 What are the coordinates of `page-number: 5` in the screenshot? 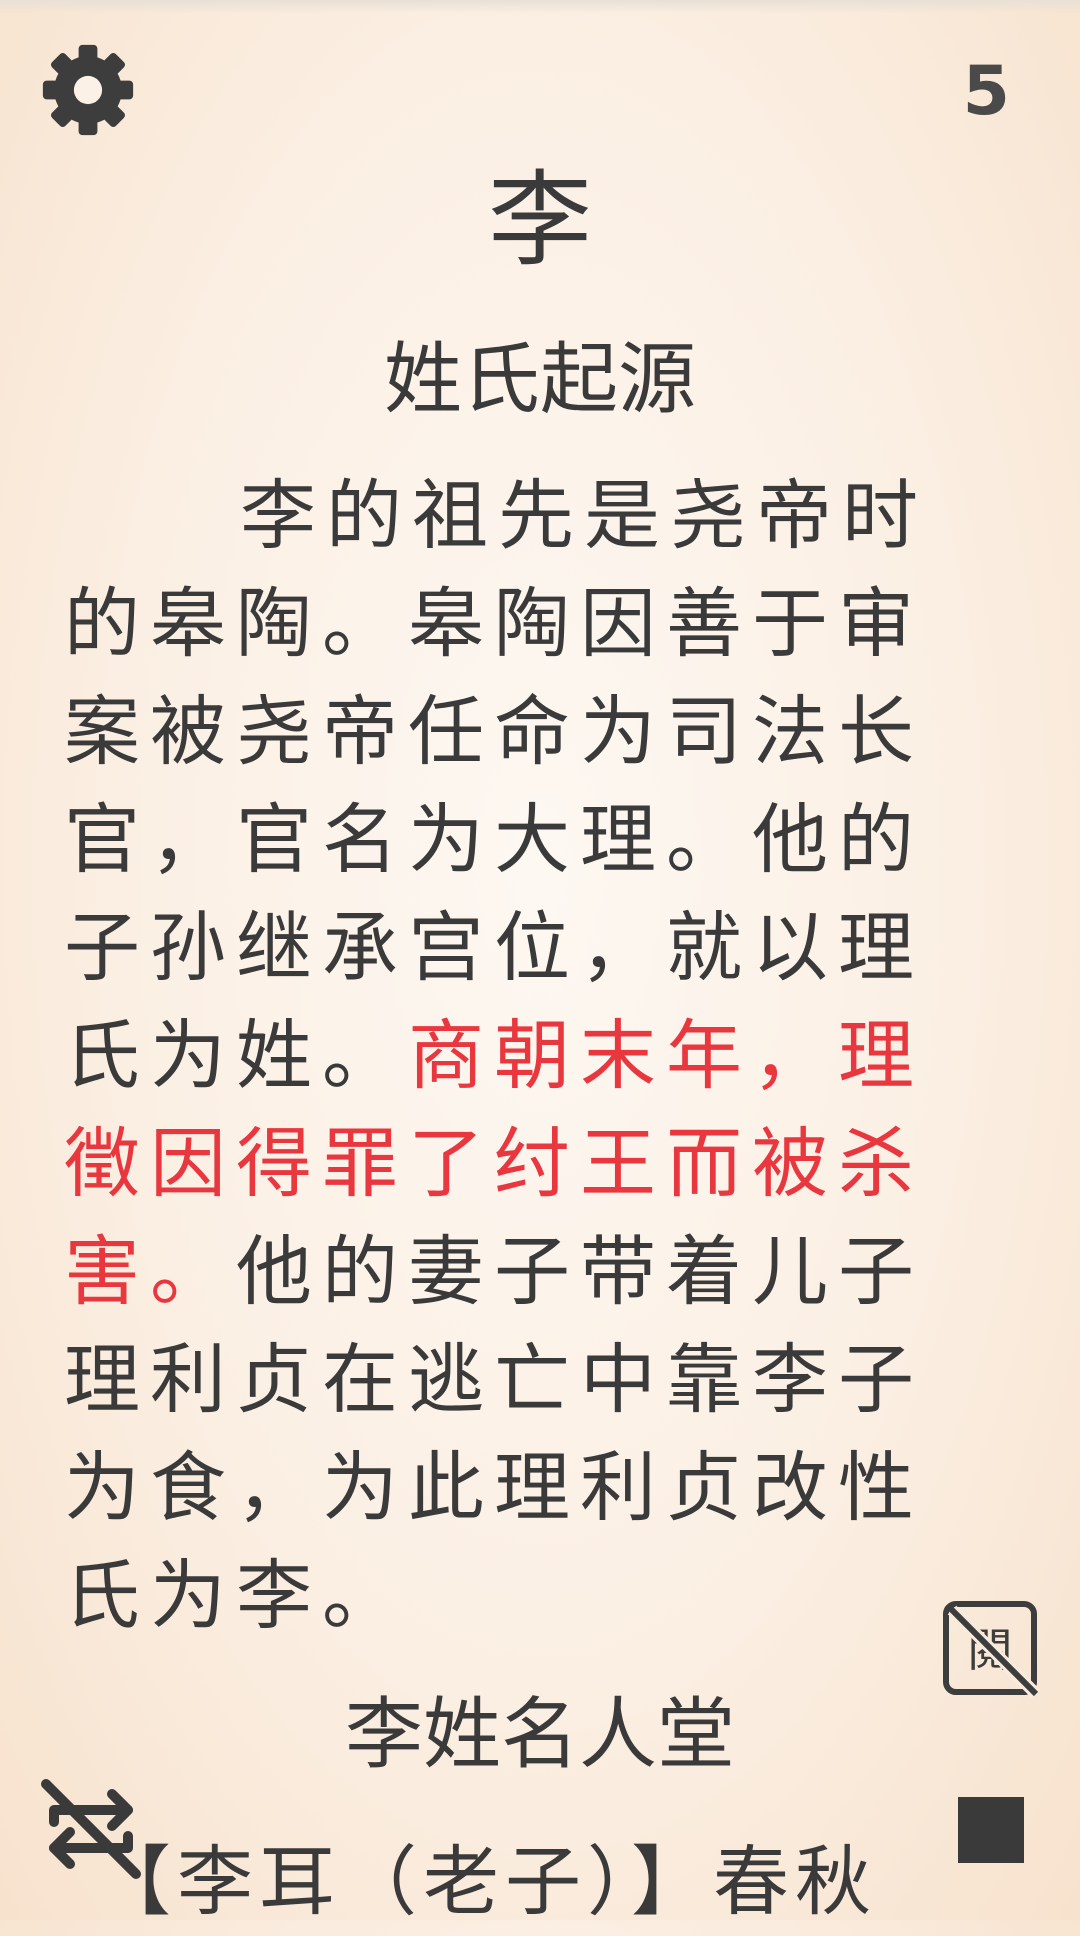 It's located at (986, 91).